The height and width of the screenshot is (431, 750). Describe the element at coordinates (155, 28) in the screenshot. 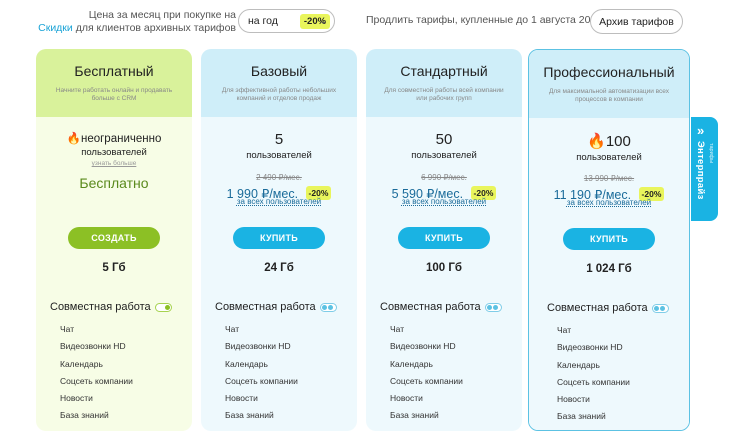

I see `promo-line2: для клиентов архивных тарифов` at that location.